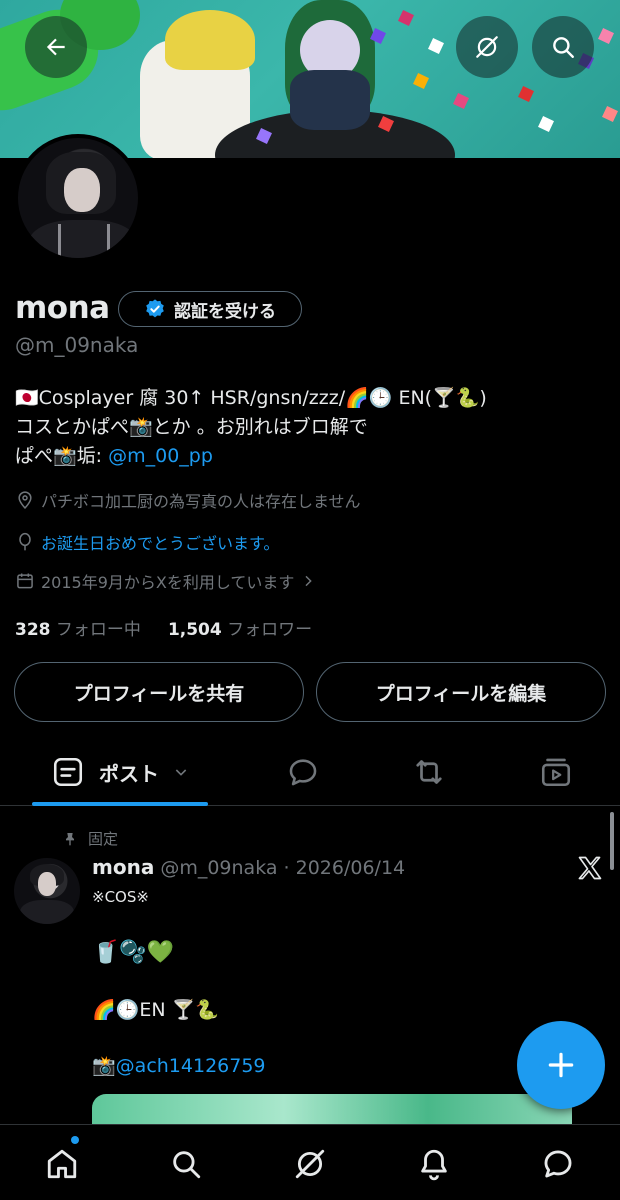 This screenshot has width=620, height=1200. I want to click on pinned-indicator: 固定, so click(90, 838).